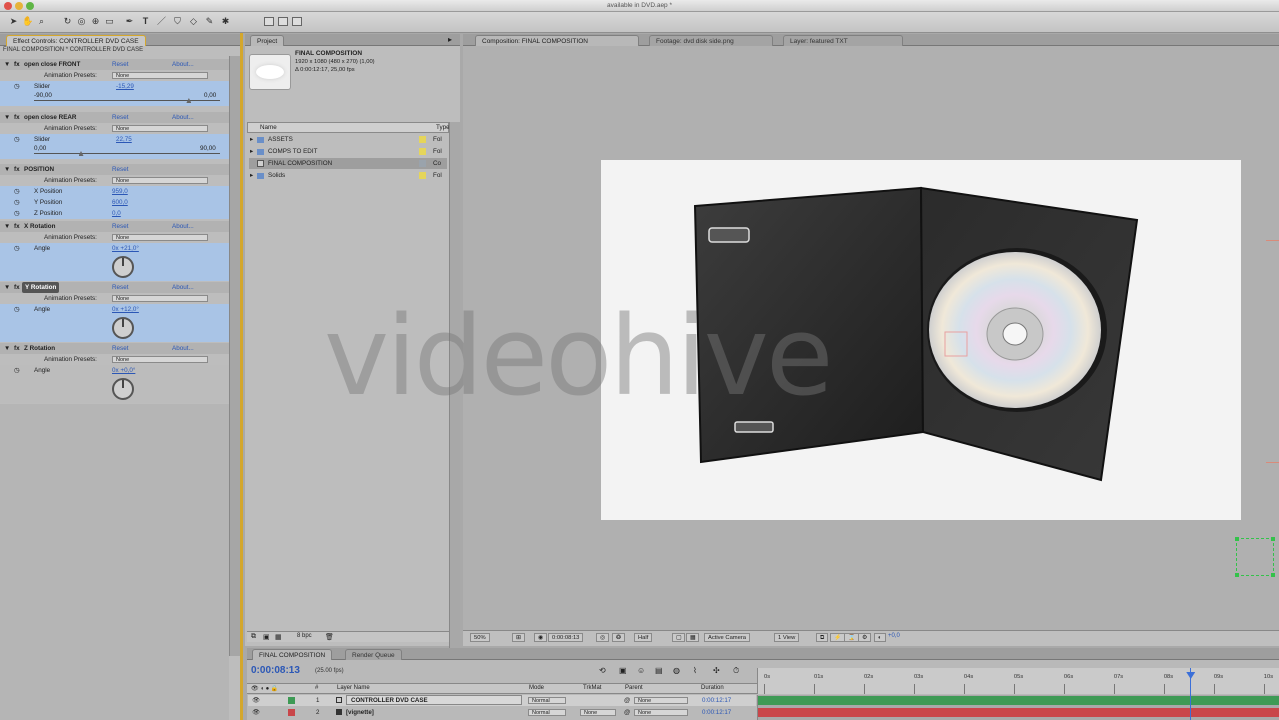  I want to click on brainstorm-icon: ✣, so click(716, 670).